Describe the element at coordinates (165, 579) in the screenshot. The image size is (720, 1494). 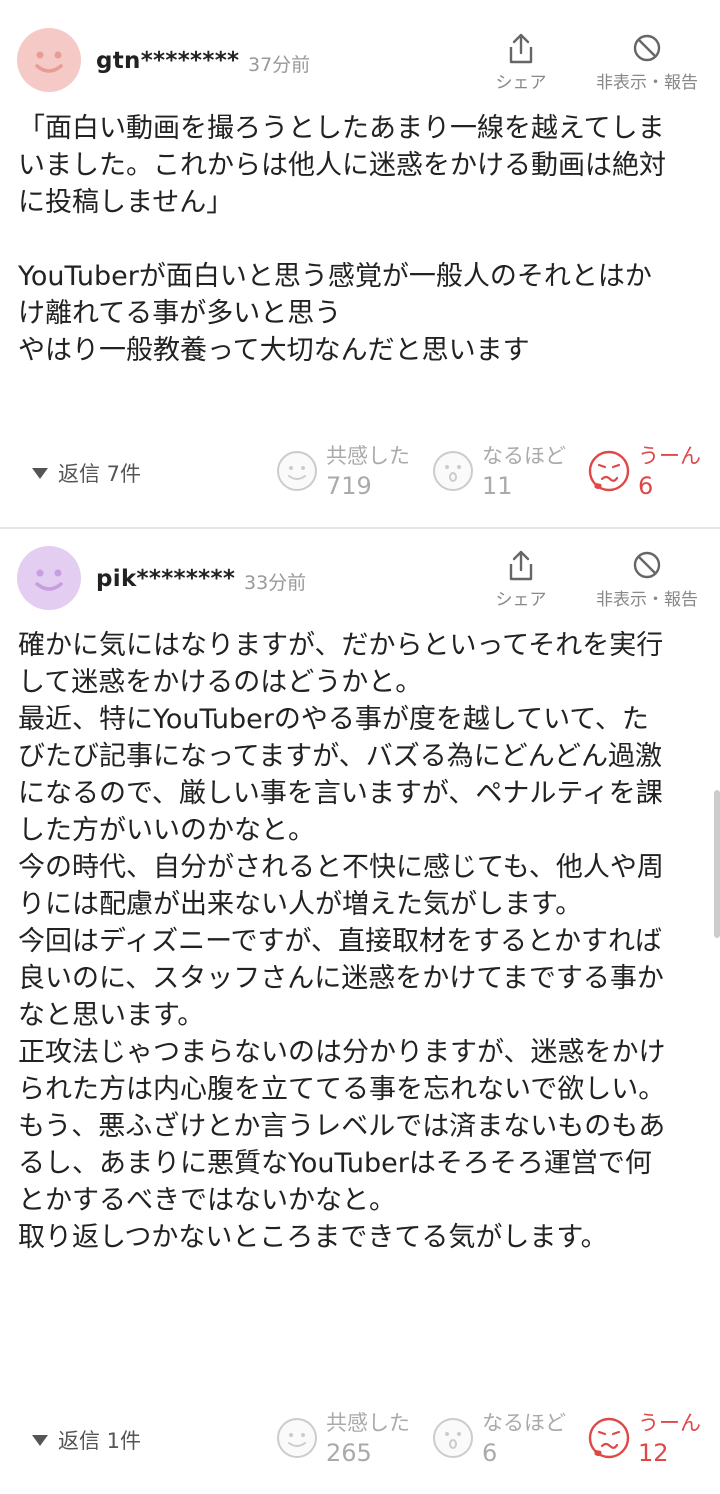
I see `username: pik********` at that location.